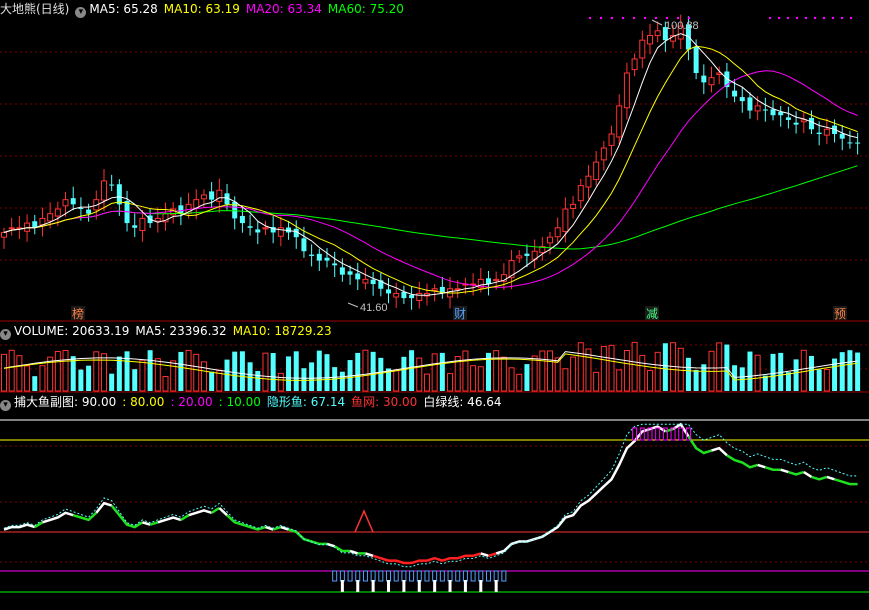 This screenshot has width=869, height=610. What do you see at coordinates (364, 521) in the screenshot?
I see `fish-net-spike` at bounding box center [364, 521].